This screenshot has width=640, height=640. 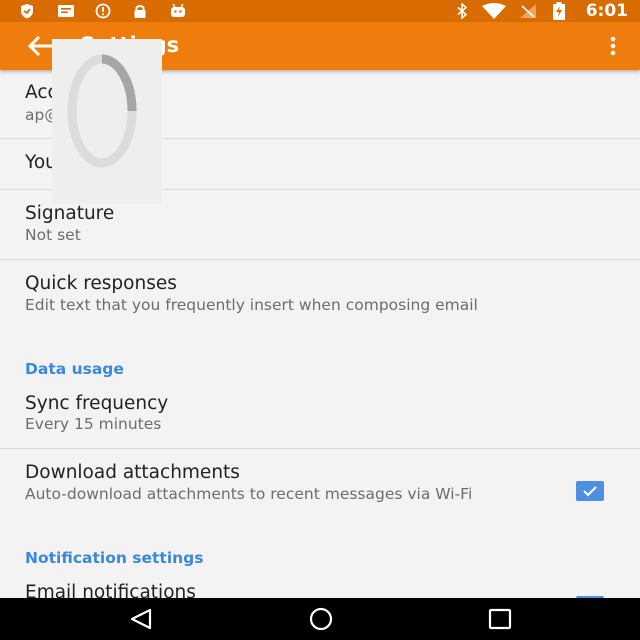 I want to click on overflow-menu-button, so click(x=613, y=46).